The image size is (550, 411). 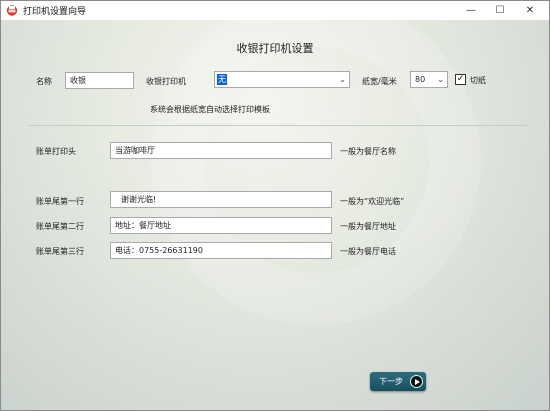 What do you see at coordinates (277, 125) in the screenshot?
I see `section-divider` at bounding box center [277, 125].